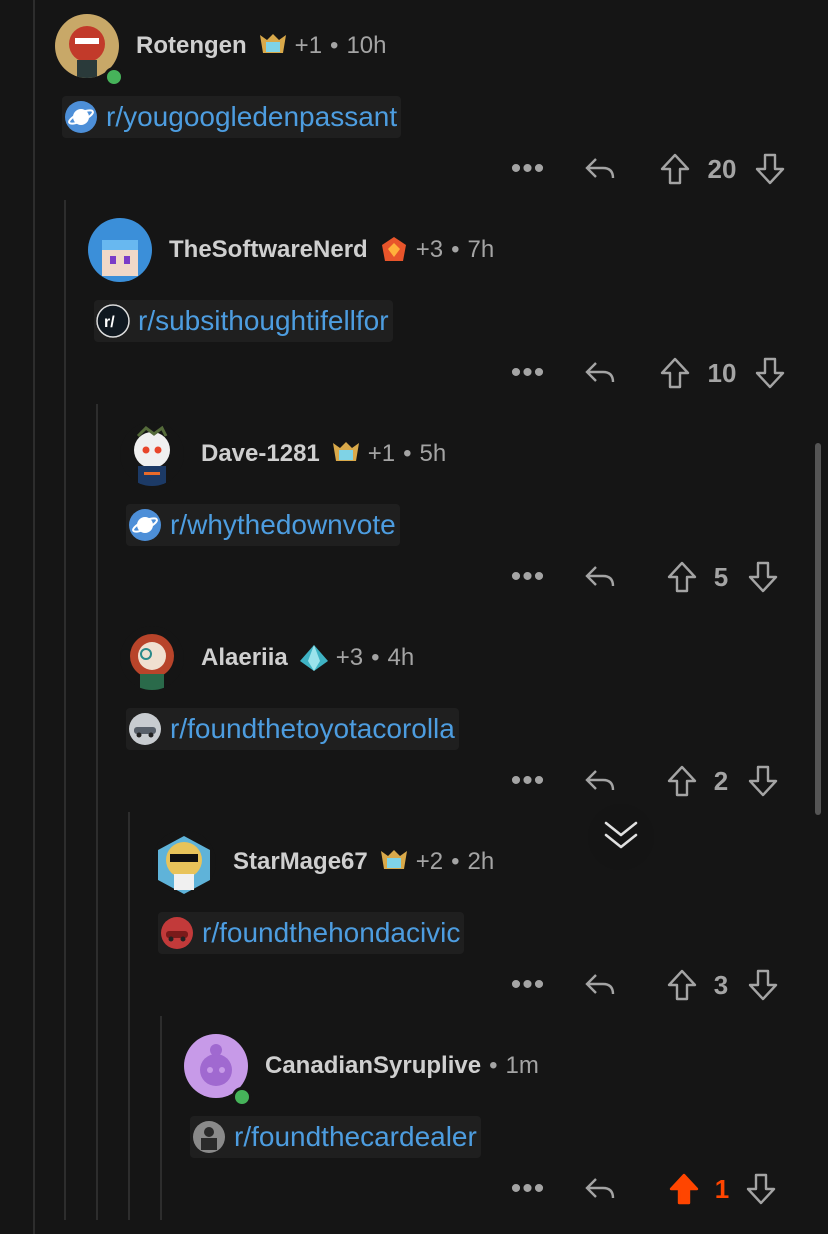 Image resolution: width=828 pixels, height=1234 pixels. What do you see at coordinates (414, 1189) in the screenshot?
I see `comment-actions: ••• 1` at bounding box center [414, 1189].